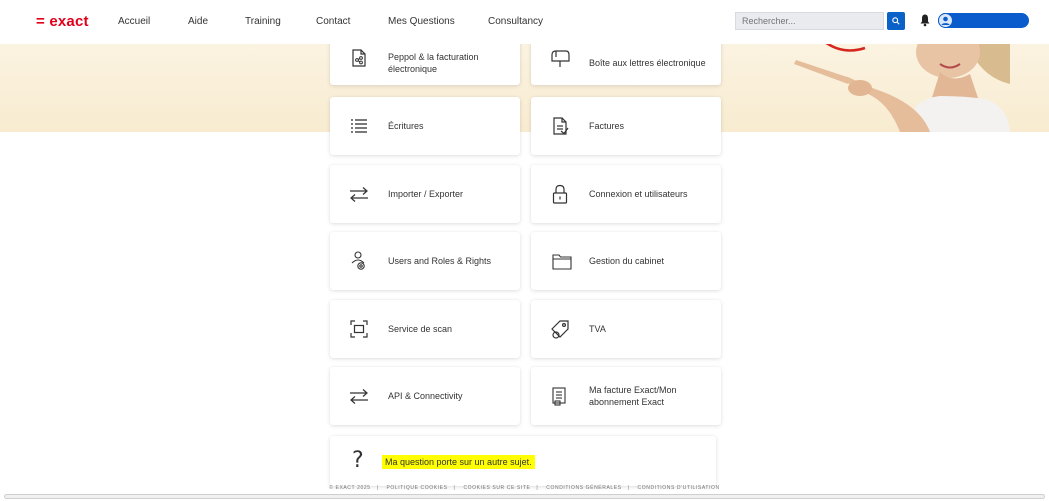 This screenshot has width=1049, height=501. I want to click on tile-users-roles: Users and Roles & Rights, so click(425, 261).